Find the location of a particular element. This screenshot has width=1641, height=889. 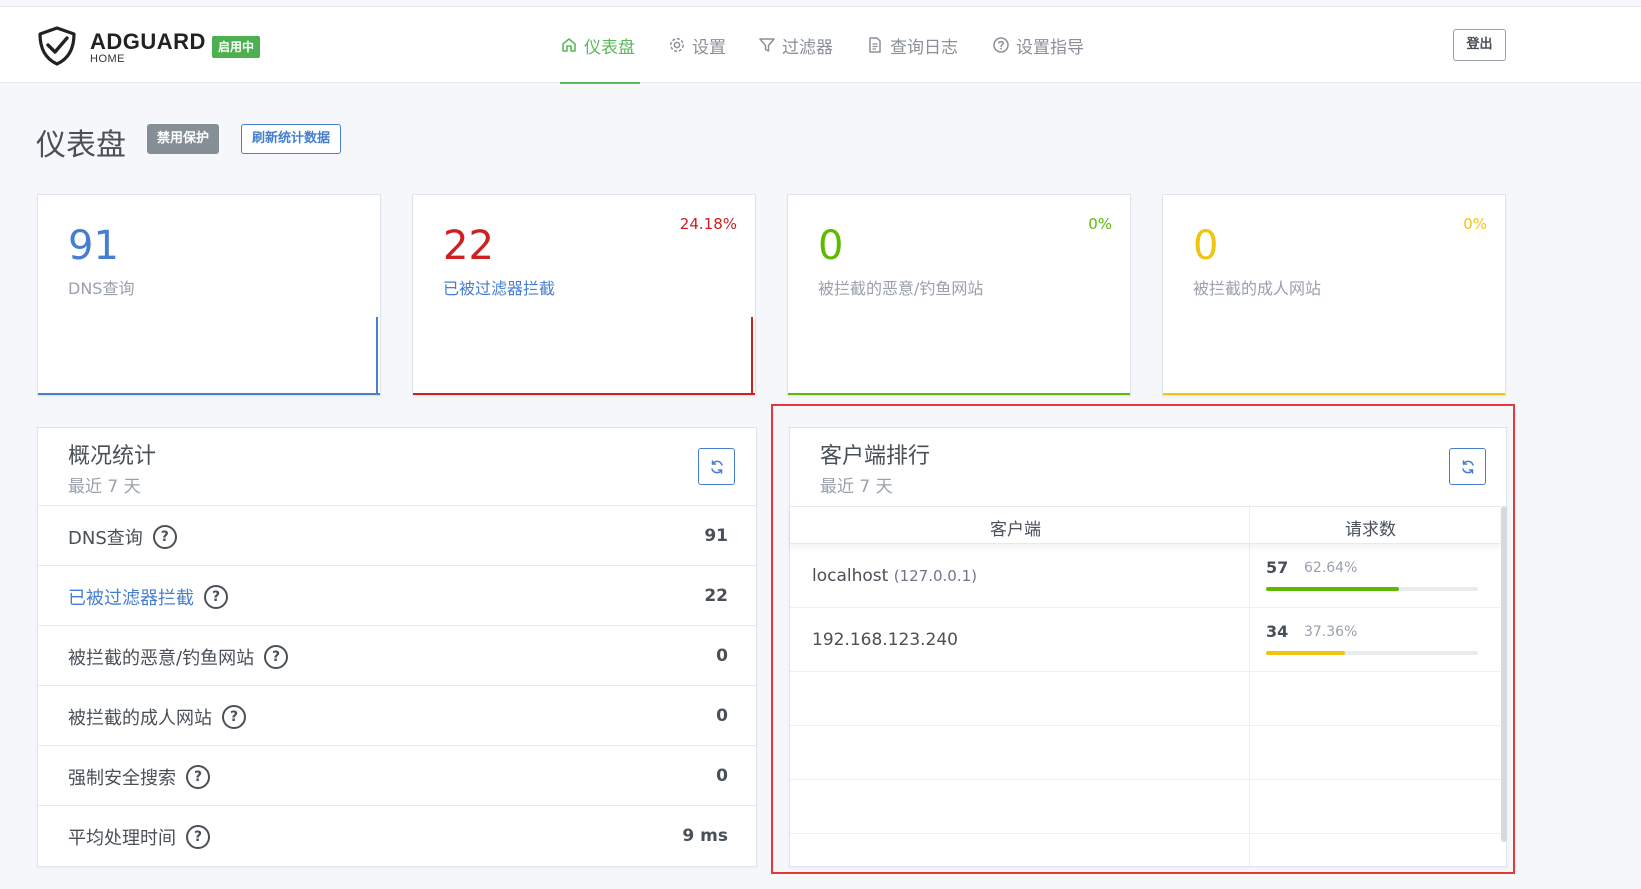

overview-row-value: 91 is located at coordinates (716, 536).